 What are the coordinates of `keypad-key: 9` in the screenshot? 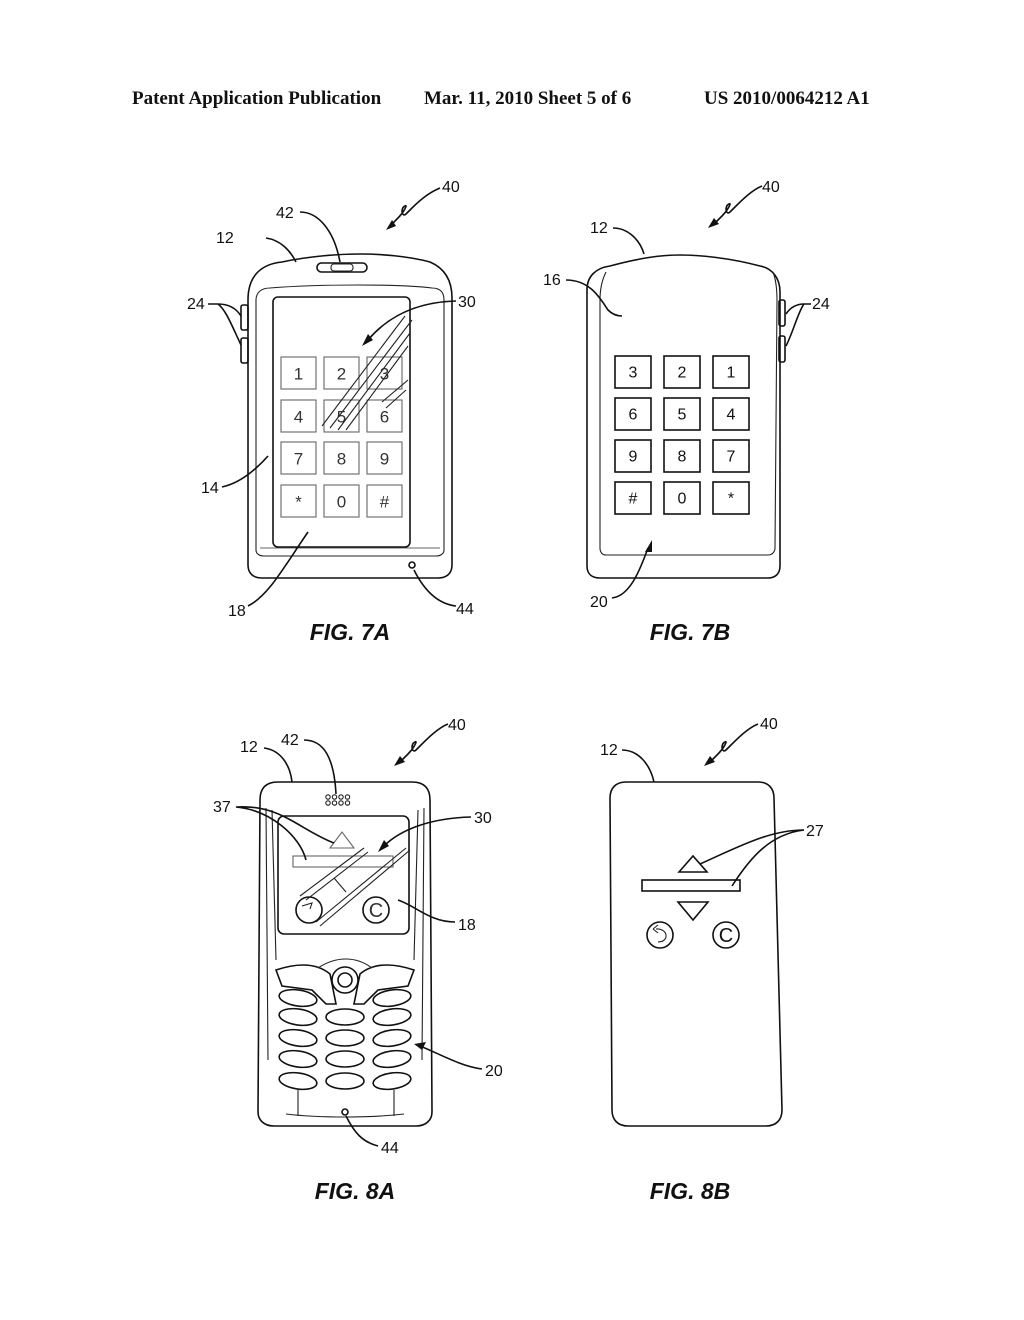 It's located at (633, 456).